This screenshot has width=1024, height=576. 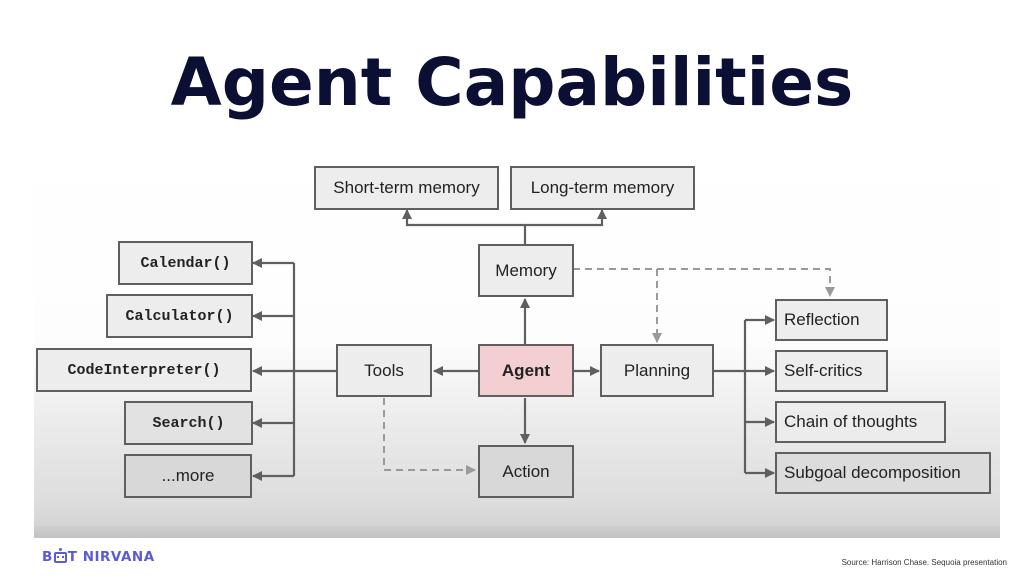 What do you see at coordinates (831, 320) in the screenshot?
I see `node-plan-reflection: Reflection` at bounding box center [831, 320].